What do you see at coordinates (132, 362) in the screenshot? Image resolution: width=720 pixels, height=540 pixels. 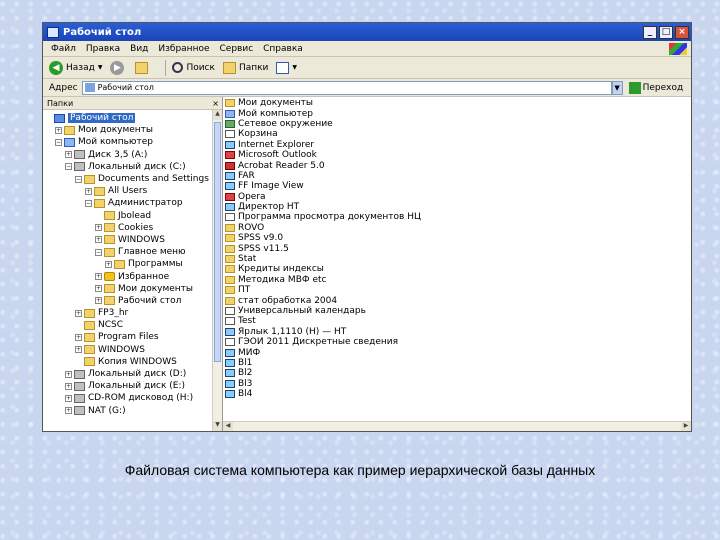 I see `tree-node: Копия WINDOWS` at bounding box center [132, 362].